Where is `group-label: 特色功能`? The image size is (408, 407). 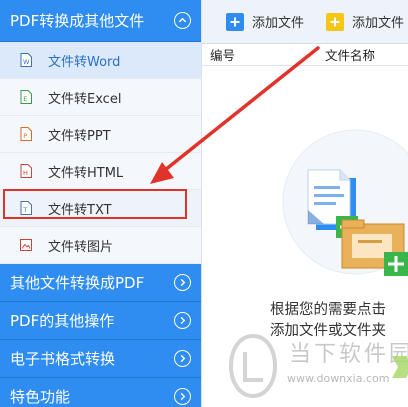 group-label: 特色功能 is located at coordinates (40, 397).